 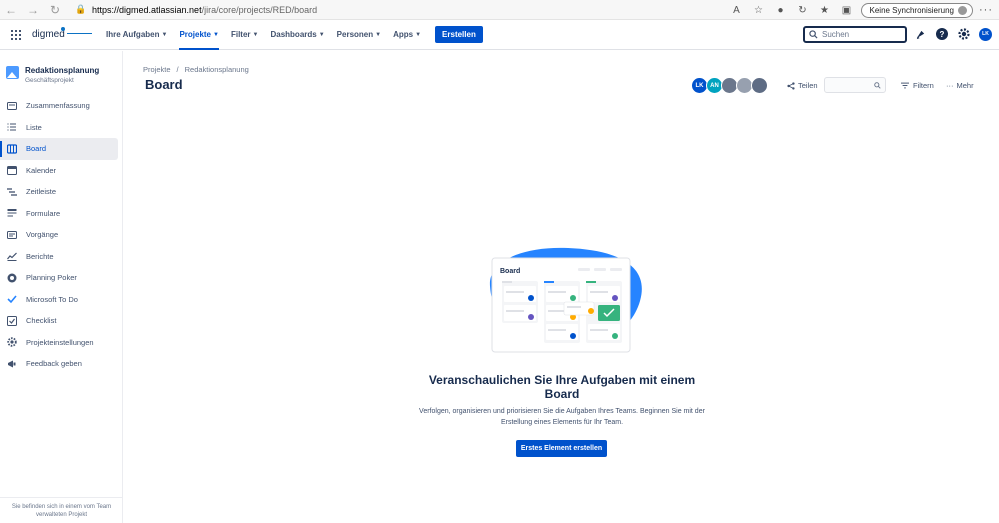 What do you see at coordinates (781, 10) in the screenshot?
I see `extension-icon: ●` at bounding box center [781, 10].